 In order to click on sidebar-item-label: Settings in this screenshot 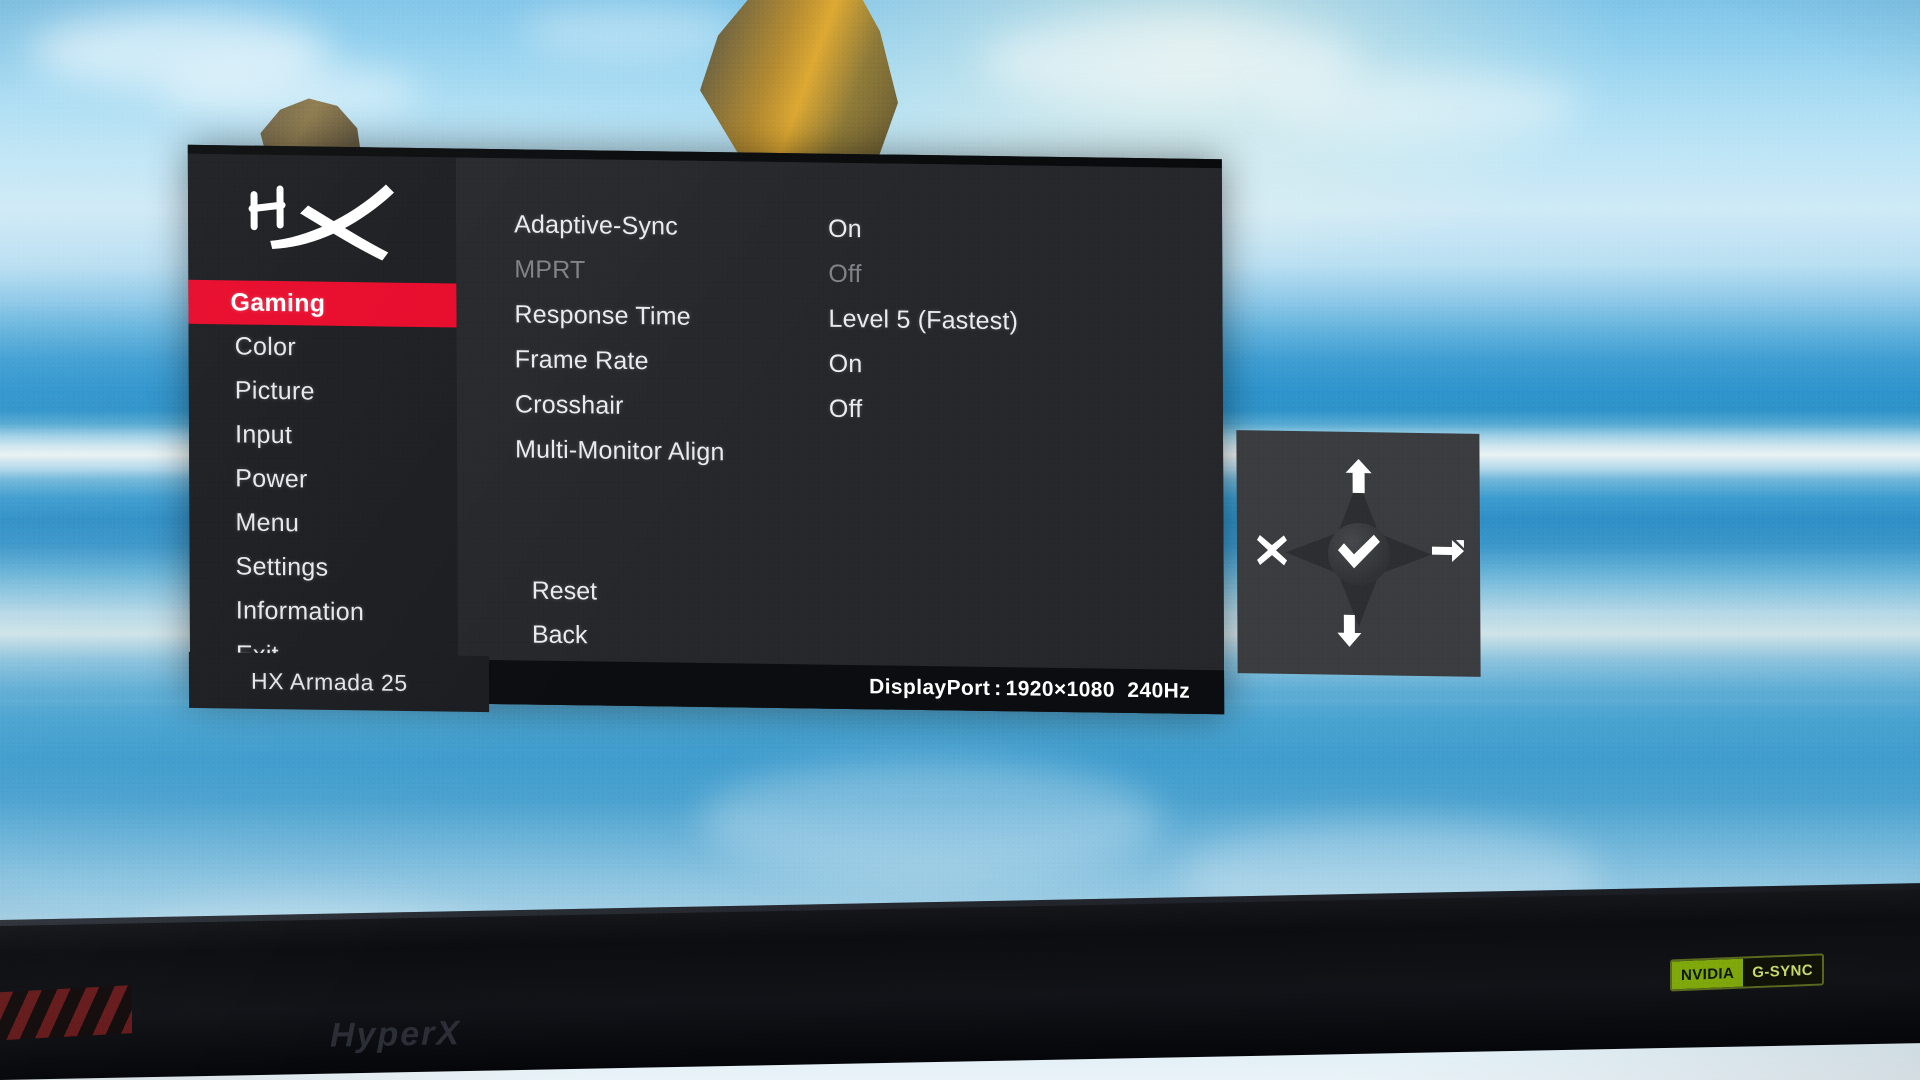, I will do `click(282, 566)`.